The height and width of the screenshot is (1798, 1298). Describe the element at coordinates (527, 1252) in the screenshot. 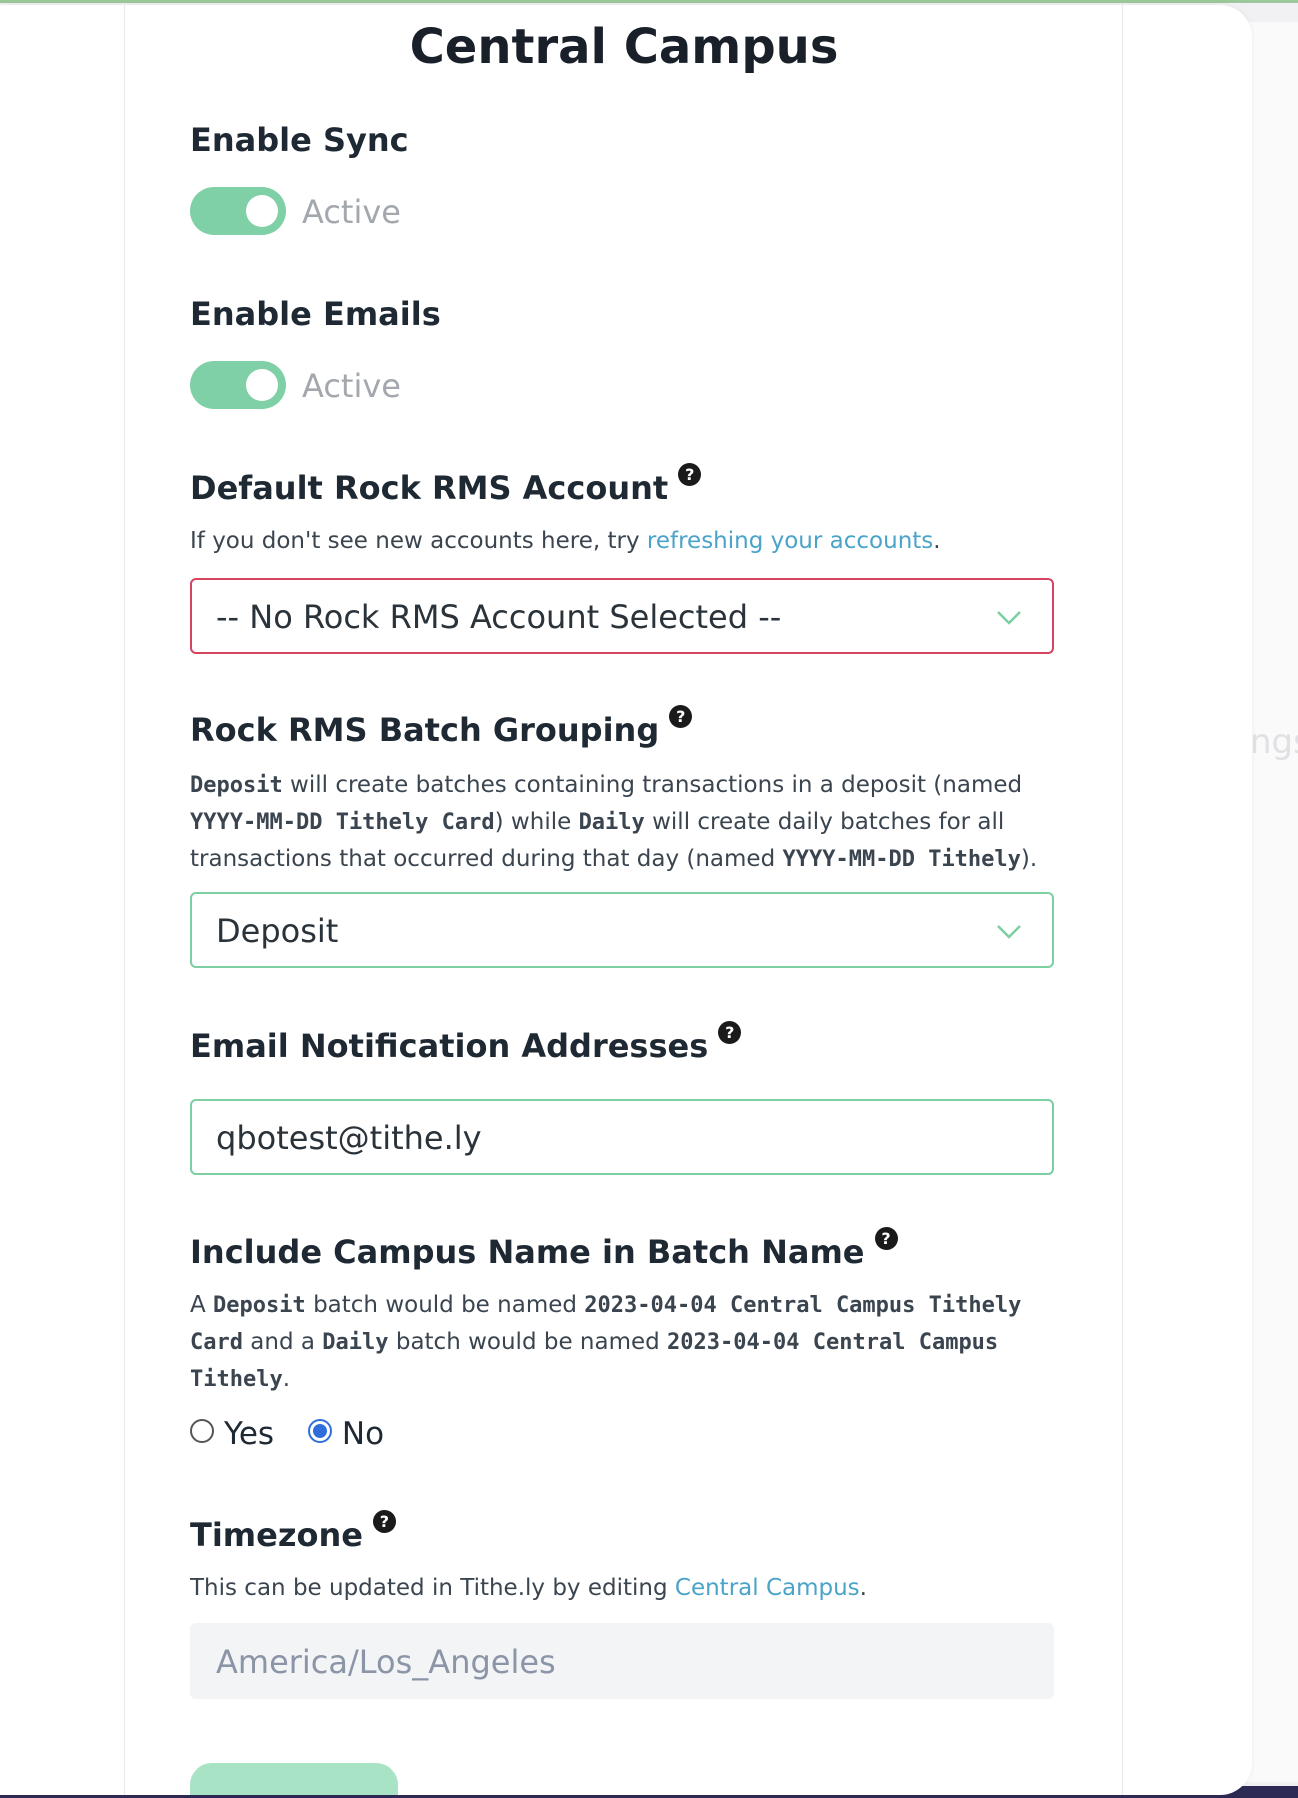

I see `campus-name-label-text: Include Campus Name in Batch Name` at that location.